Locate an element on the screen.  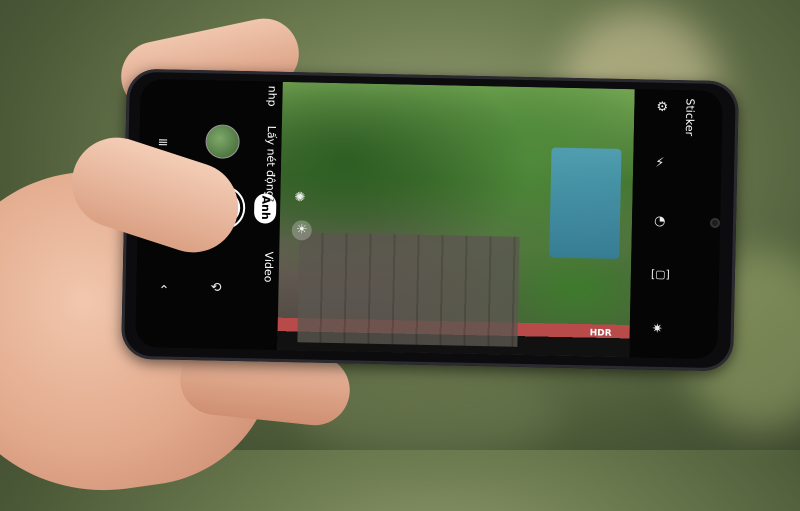
filter-icon: ✺ is located at coordinates (299, 197).